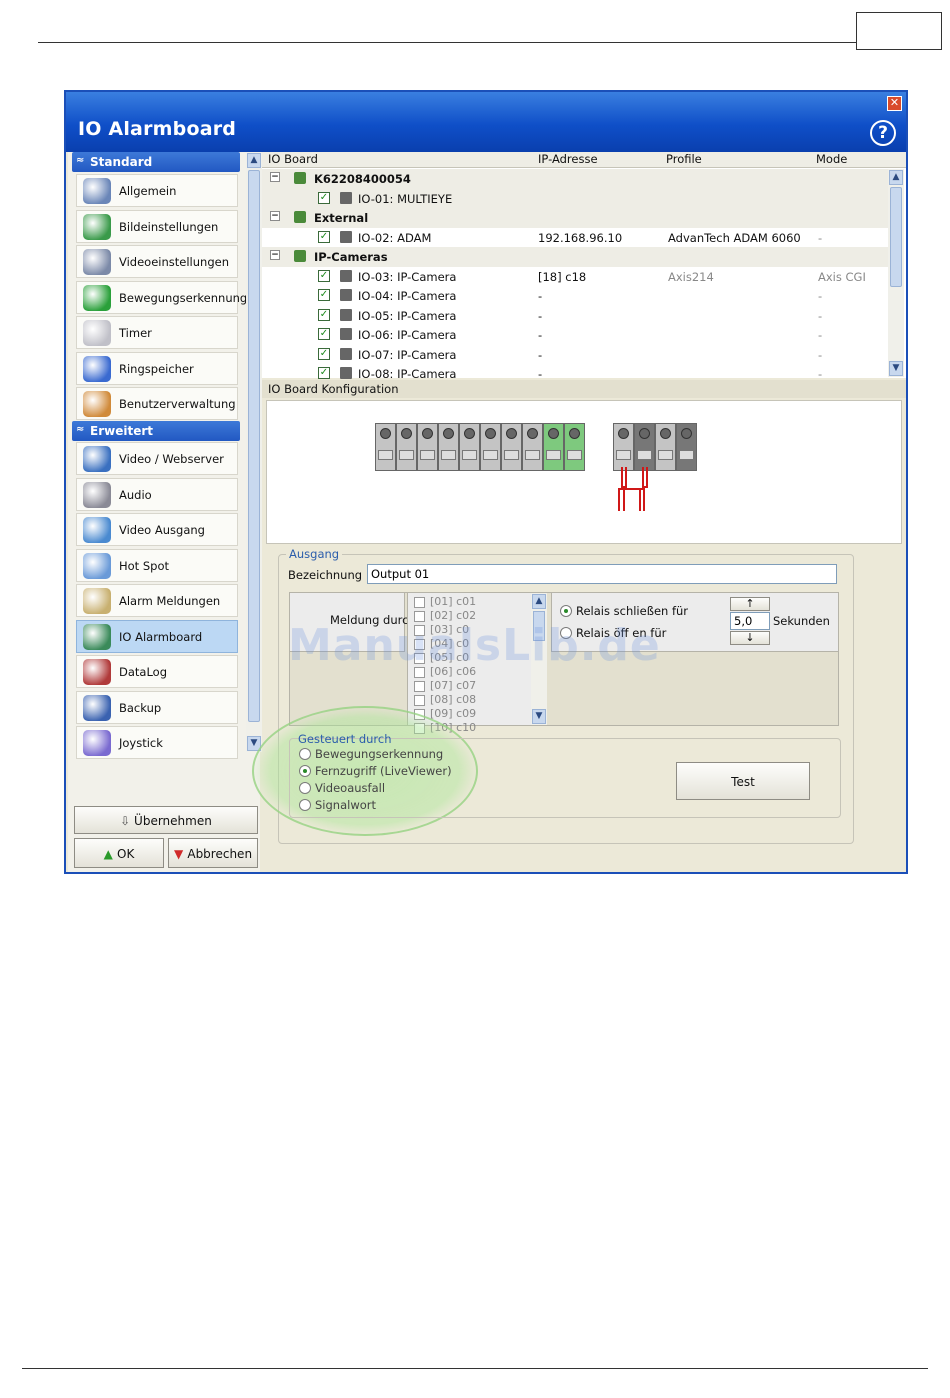 This screenshot has height=1398, width=950. Describe the element at coordinates (575, 277) in the screenshot. I see `tree-item-row: ✓ IO-03: IP-Camera [18] c18 Axis214 Axis CGI` at that location.